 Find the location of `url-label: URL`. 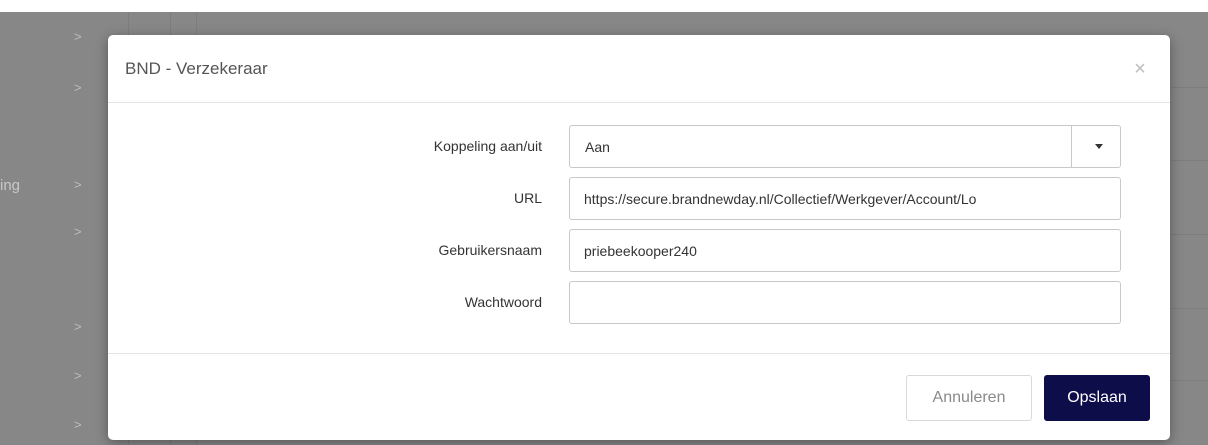

url-label: URL is located at coordinates (527, 198).